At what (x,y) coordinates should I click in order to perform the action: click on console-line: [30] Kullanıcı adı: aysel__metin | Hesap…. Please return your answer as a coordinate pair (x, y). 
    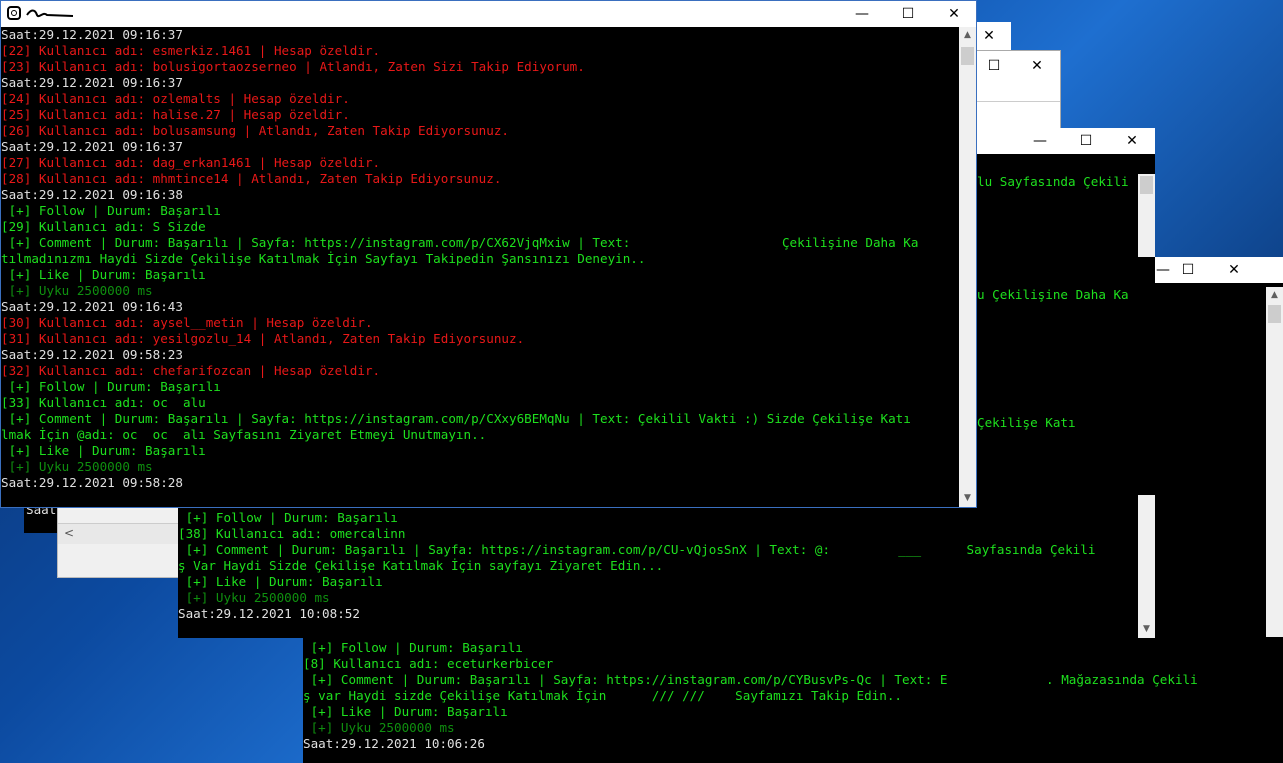
    Looking at the image, I should click on (187, 322).